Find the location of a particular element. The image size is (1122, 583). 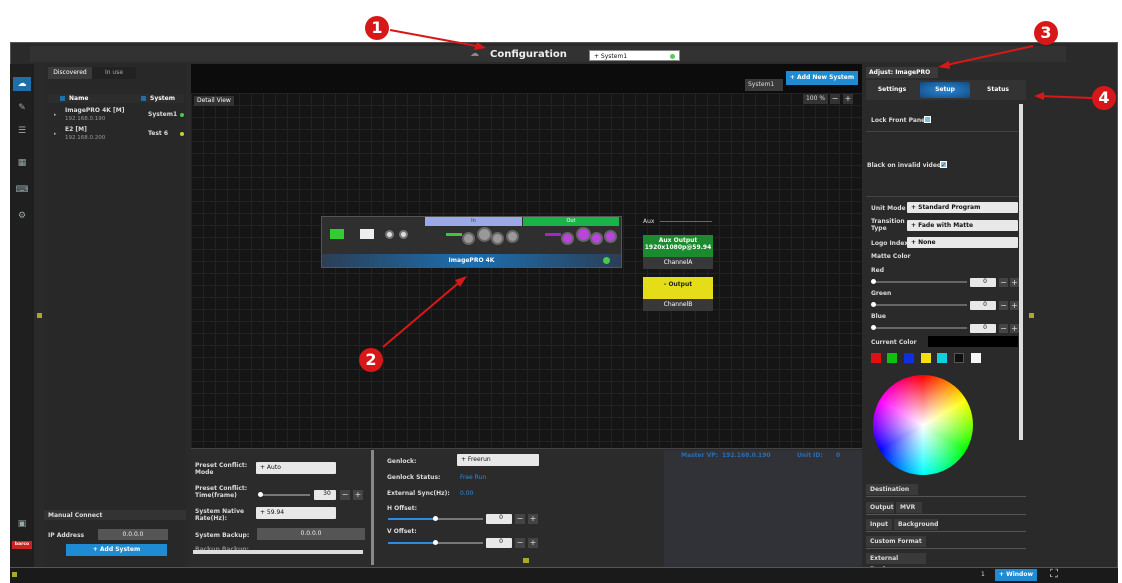

callout-4: 4 is located at coordinates (1104, 98).